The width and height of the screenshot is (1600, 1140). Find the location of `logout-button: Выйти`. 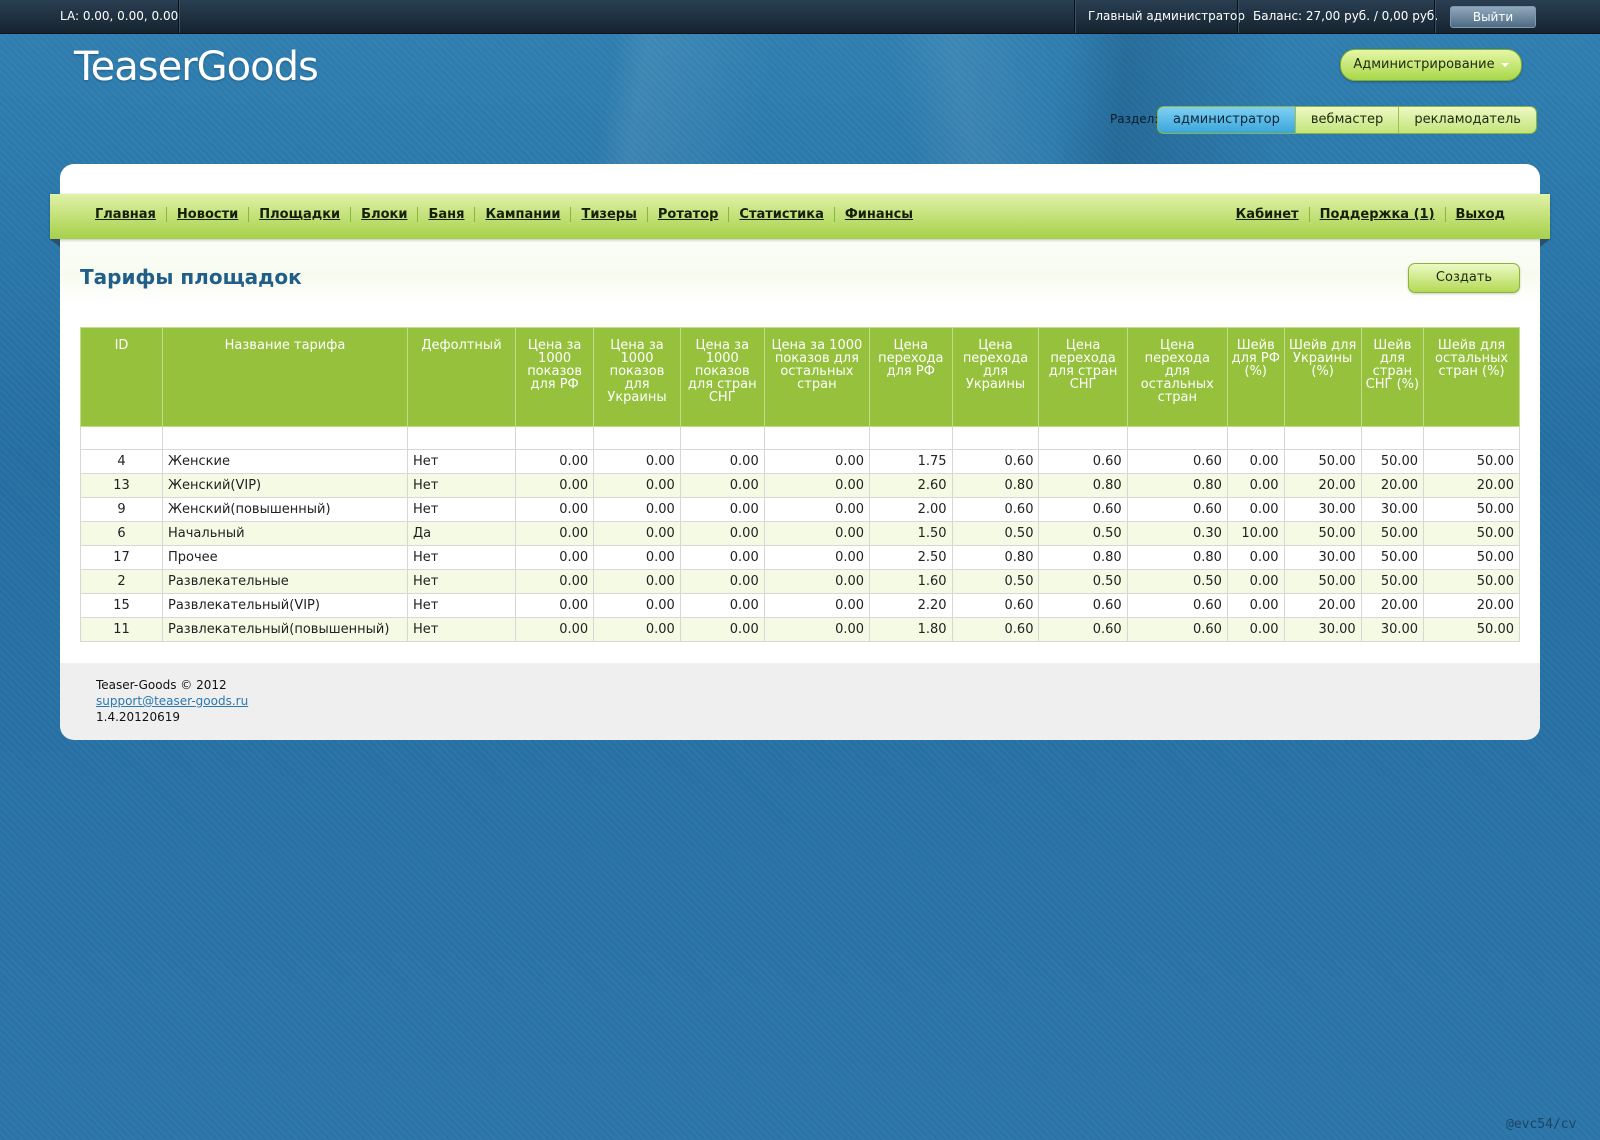

logout-button: Выйти is located at coordinates (1493, 17).